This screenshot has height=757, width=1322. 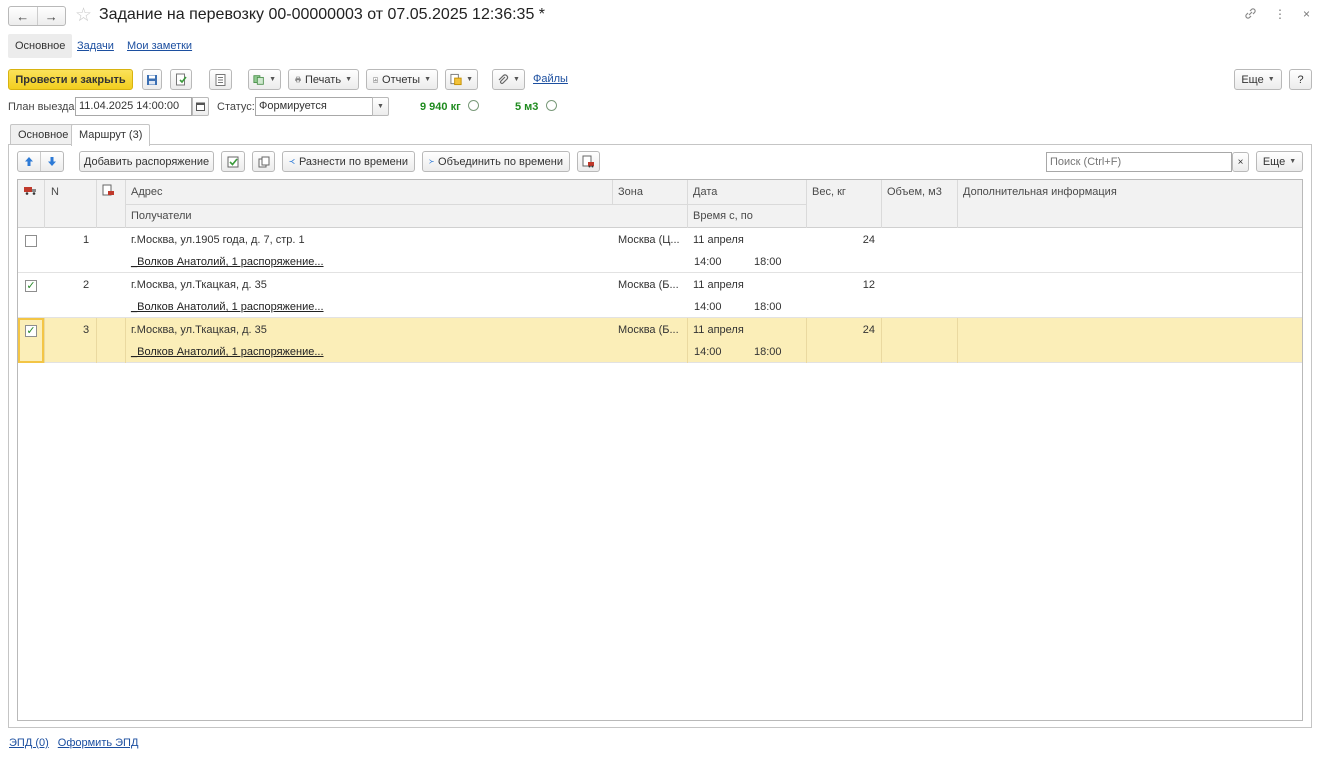 What do you see at coordinates (52, 16) in the screenshot?
I see `forward-button: →` at bounding box center [52, 16].